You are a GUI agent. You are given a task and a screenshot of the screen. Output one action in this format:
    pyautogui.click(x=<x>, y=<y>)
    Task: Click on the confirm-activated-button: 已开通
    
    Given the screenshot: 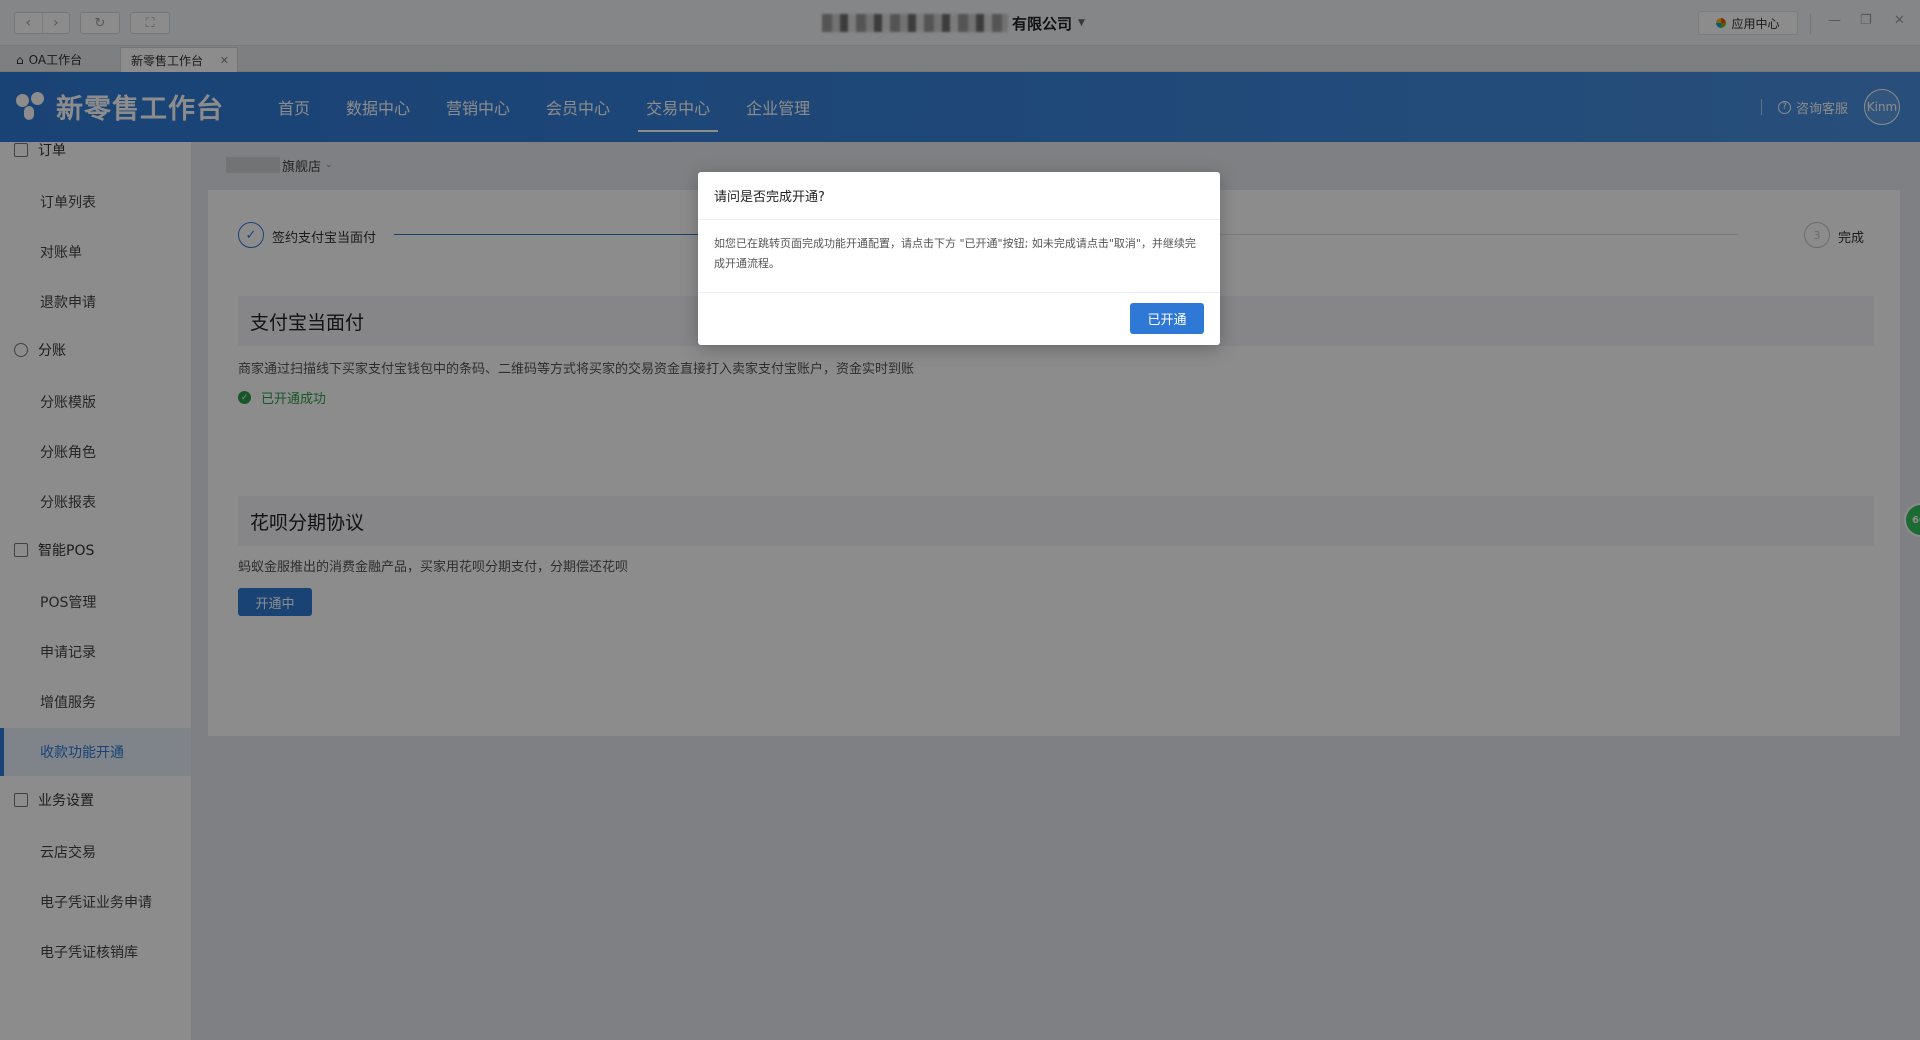 What is the action you would take?
    pyautogui.click(x=1167, y=318)
    